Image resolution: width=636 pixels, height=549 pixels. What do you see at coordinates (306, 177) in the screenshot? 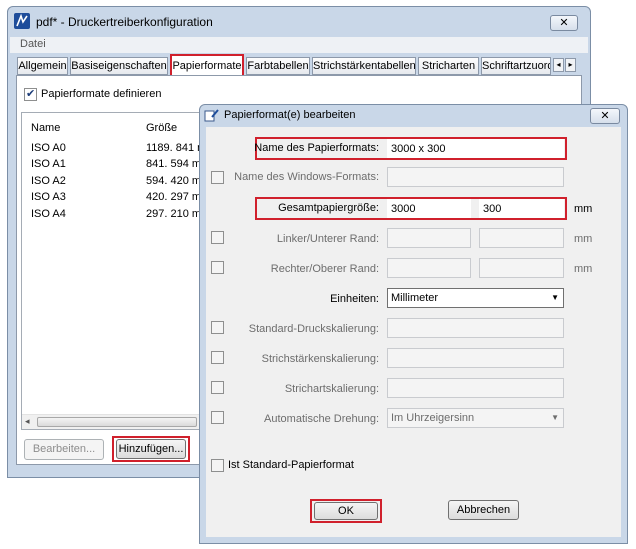
I see `windows-format-label: Name des Windows-Formats:` at bounding box center [306, 177].